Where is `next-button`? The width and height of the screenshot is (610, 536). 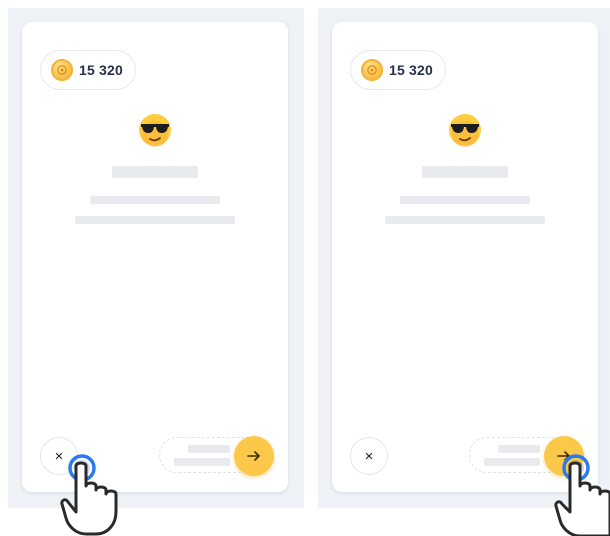 next-button is located at coordinates (254, 456).